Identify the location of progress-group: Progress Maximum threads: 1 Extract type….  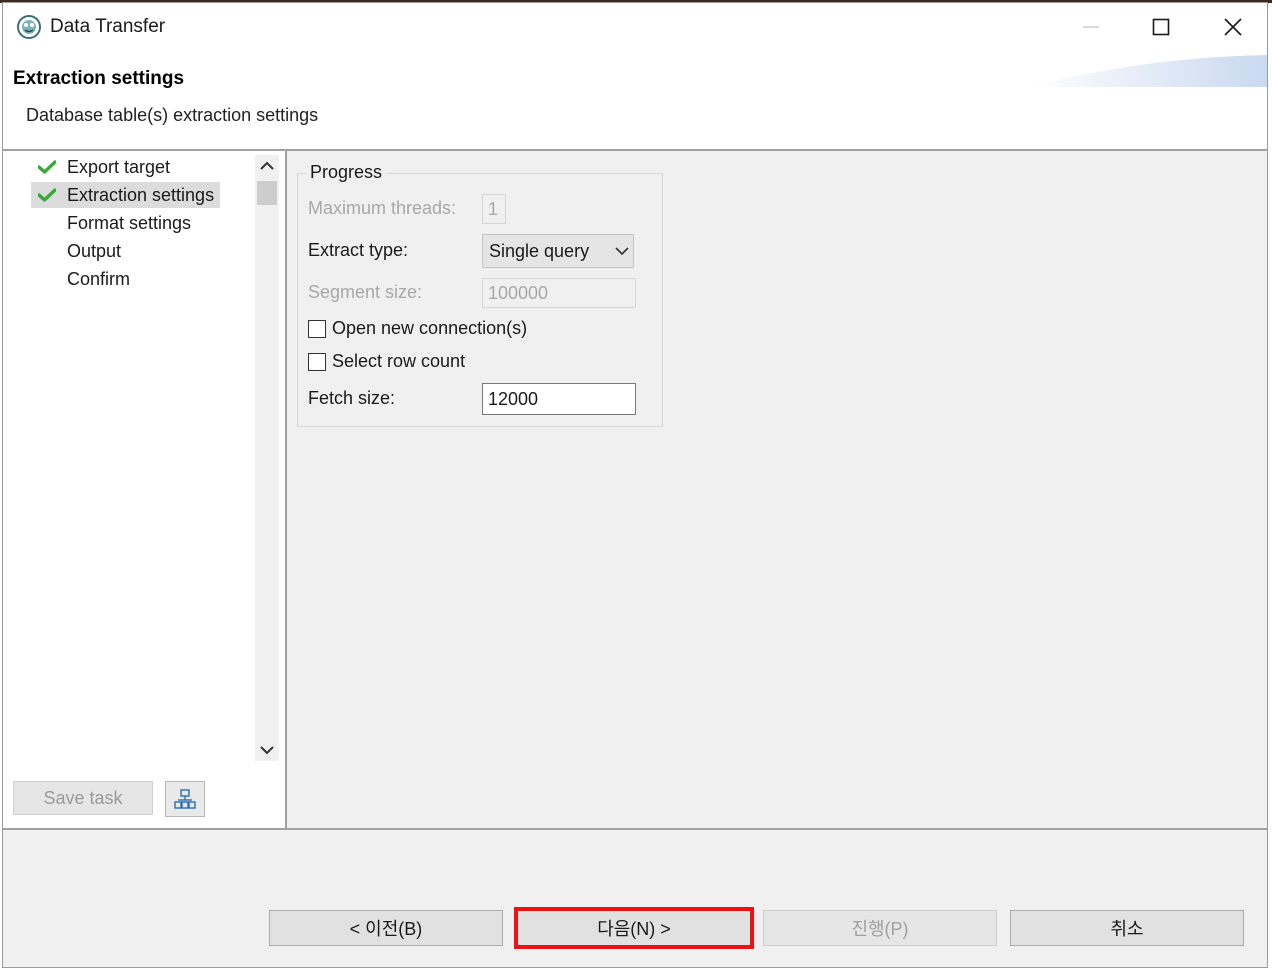
(480, 294).